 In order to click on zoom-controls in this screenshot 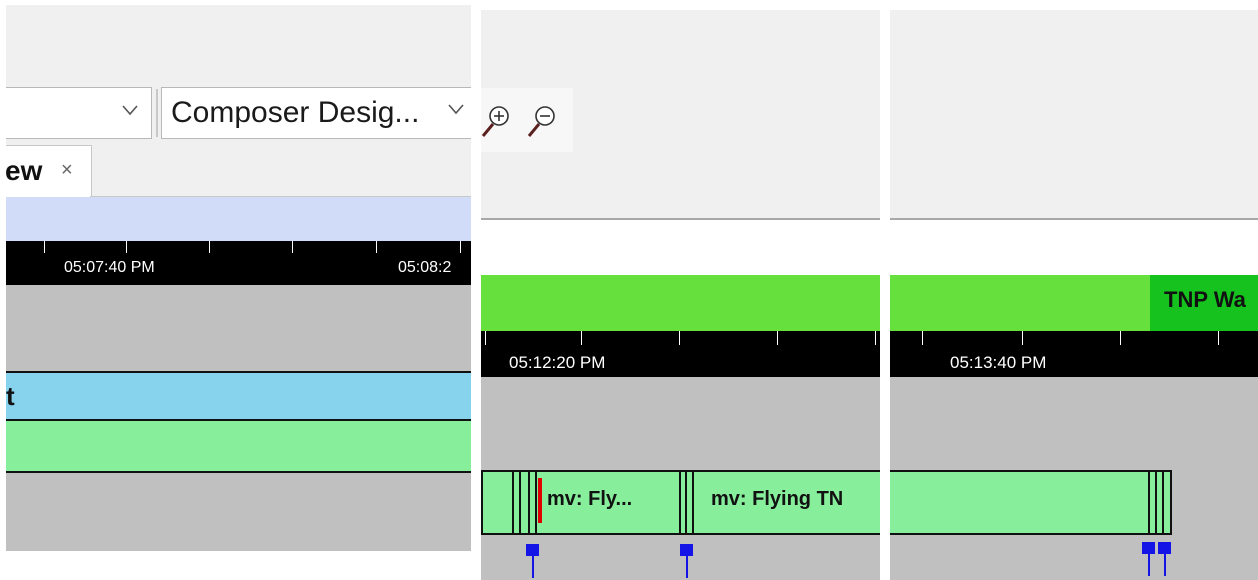, I will do `click(527, 120)`.